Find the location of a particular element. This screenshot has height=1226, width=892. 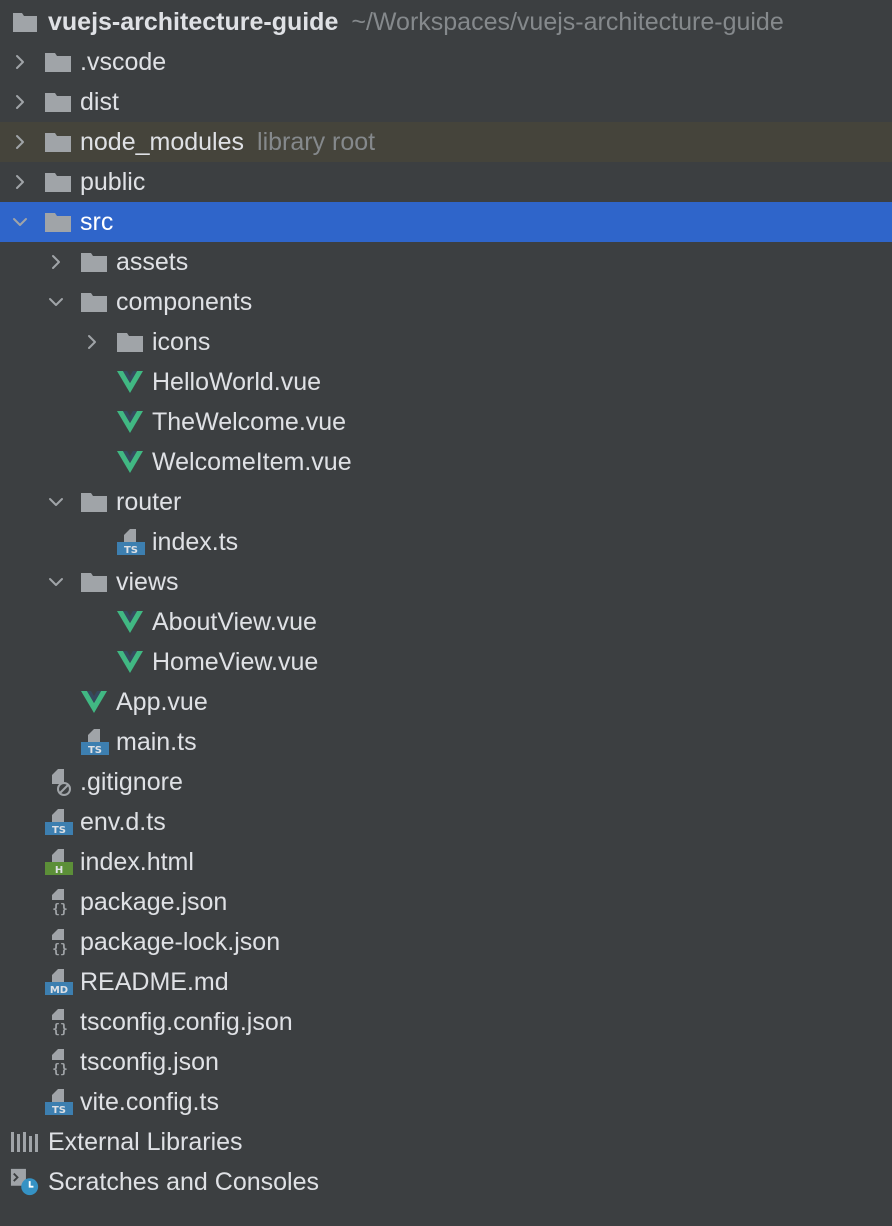

tree-item-label: components is located at coordinates (184, 301).